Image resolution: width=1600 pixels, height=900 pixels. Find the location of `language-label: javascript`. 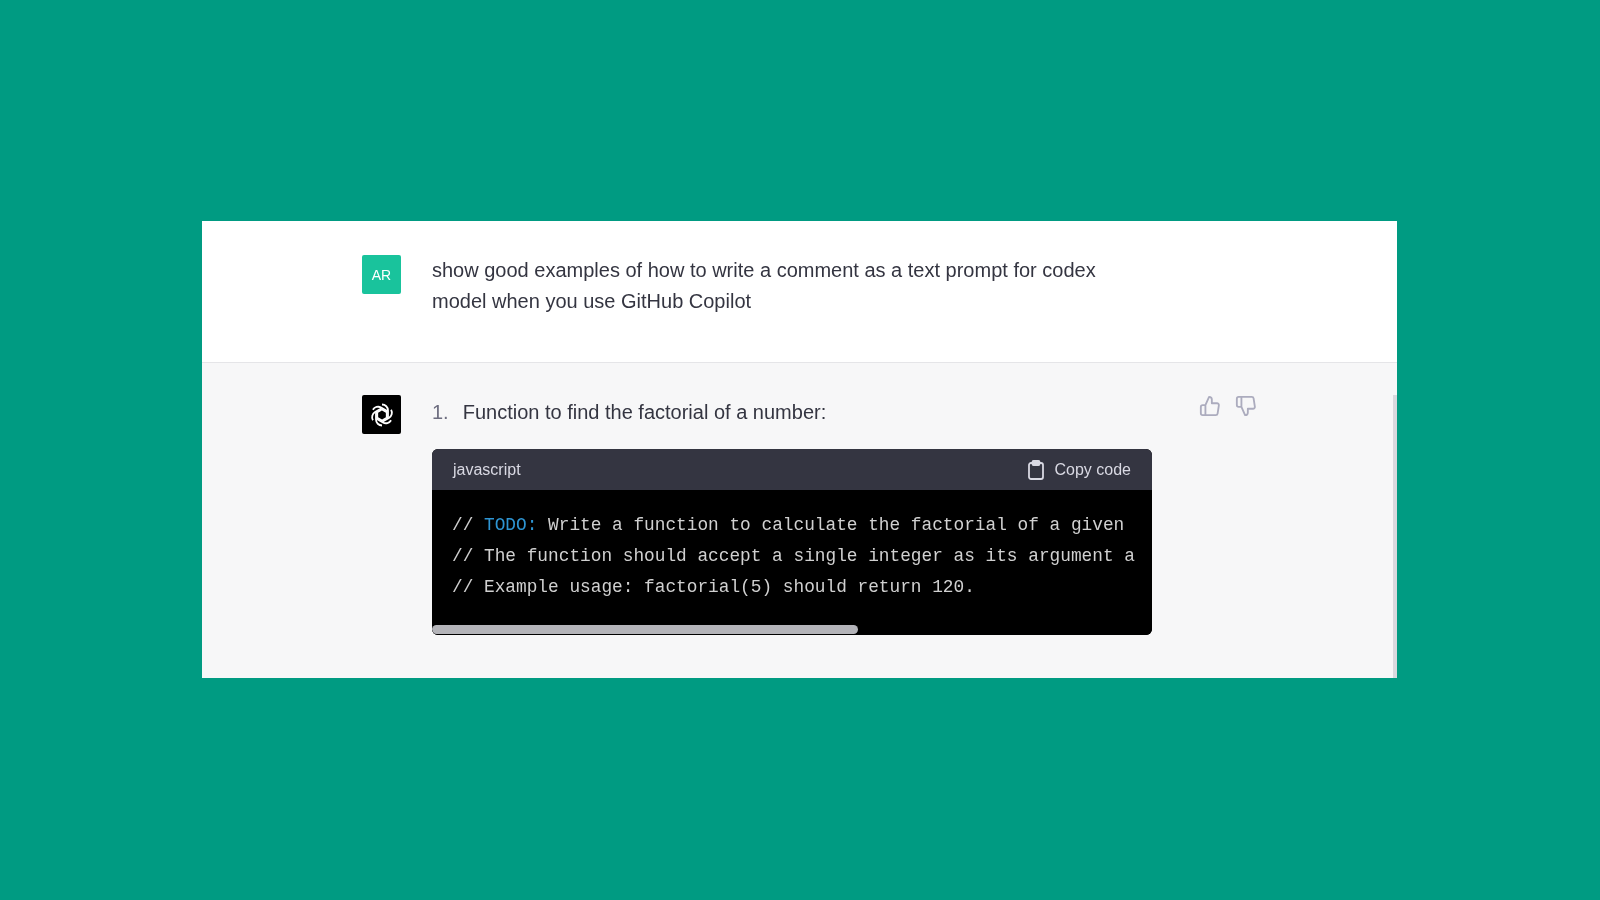

language-label: javascript is located at coordinates (487, 469).